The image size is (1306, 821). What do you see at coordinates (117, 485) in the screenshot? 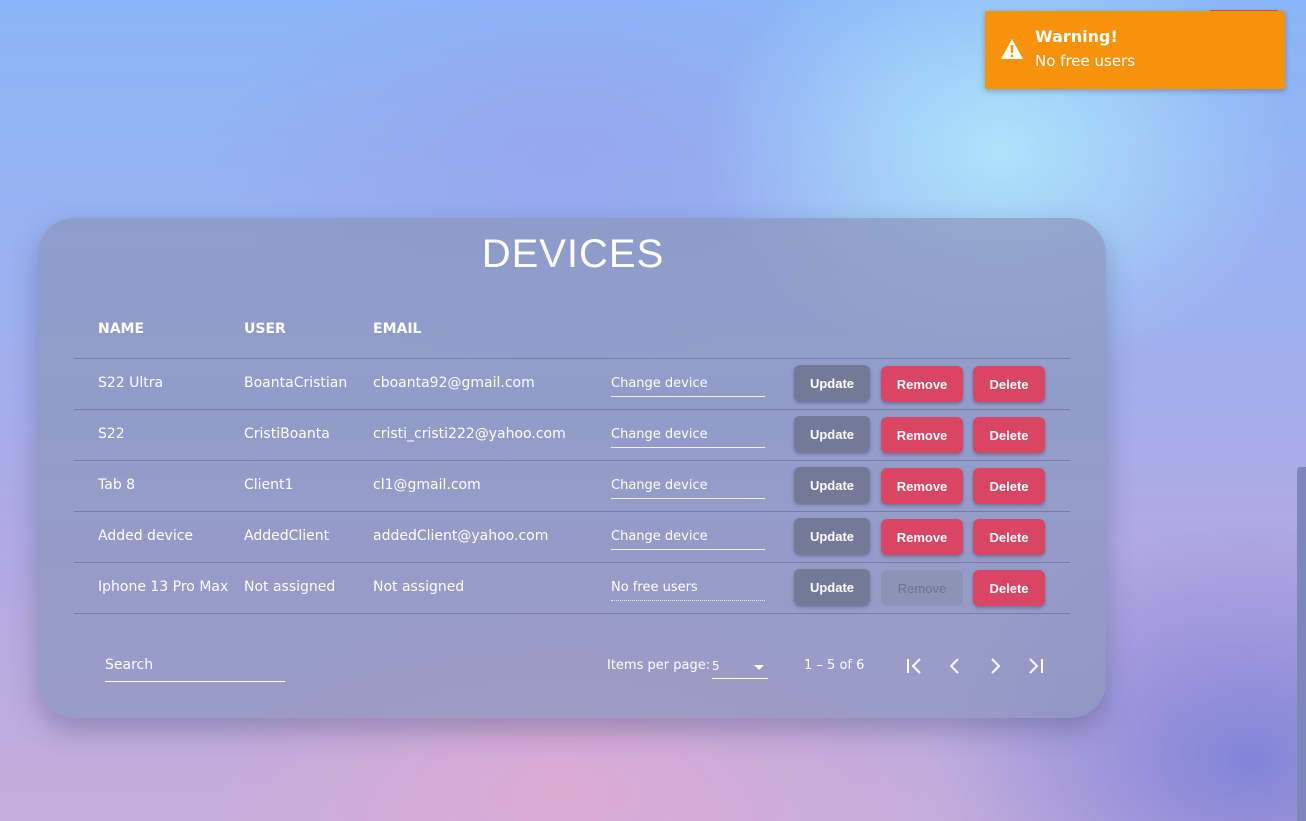
I see `device-name: Tab 8` at bounding box center [117, 485].